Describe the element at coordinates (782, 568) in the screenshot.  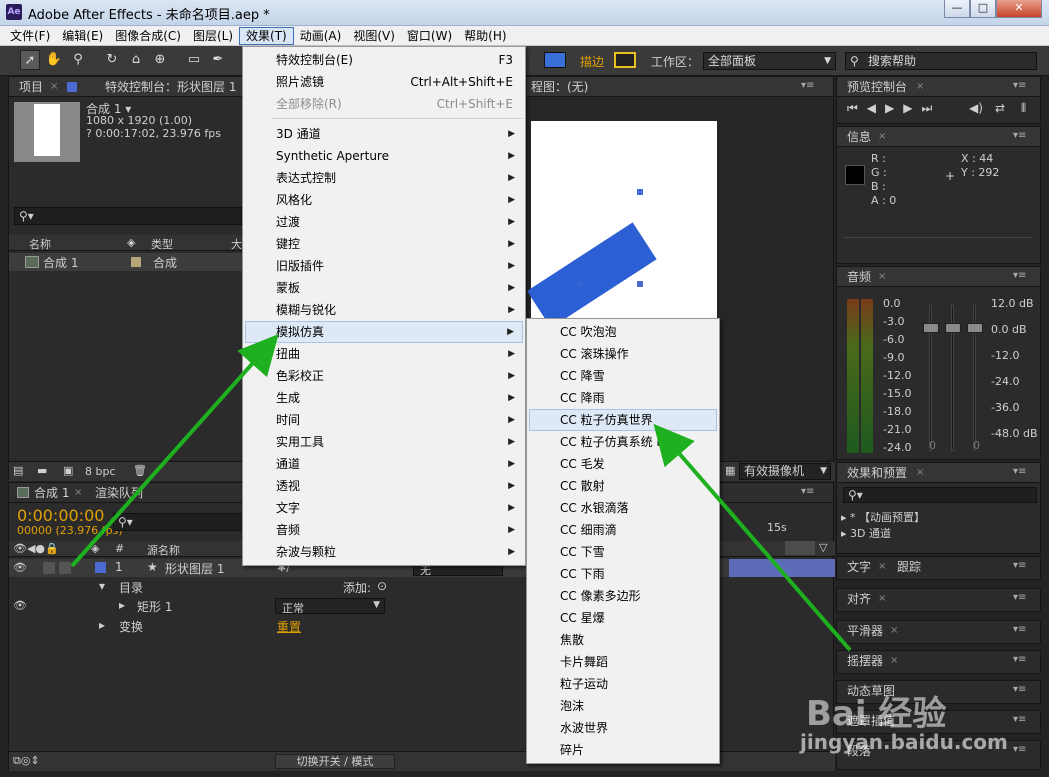
I see `layer-duration-bar` at that location.